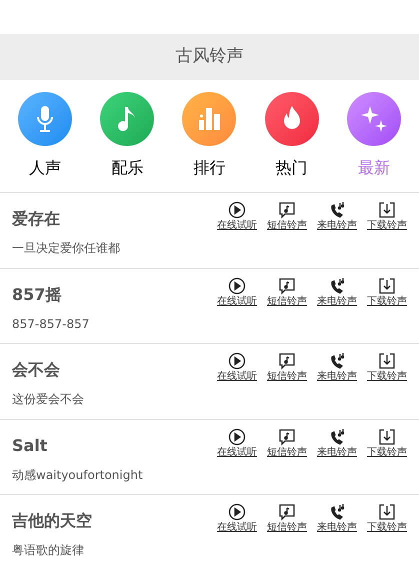 This screenshot has height=564, width=419. Describe the element at coordinates (112, 521) in the screenshot. I see `song-title: 吉他的天空` at that location.